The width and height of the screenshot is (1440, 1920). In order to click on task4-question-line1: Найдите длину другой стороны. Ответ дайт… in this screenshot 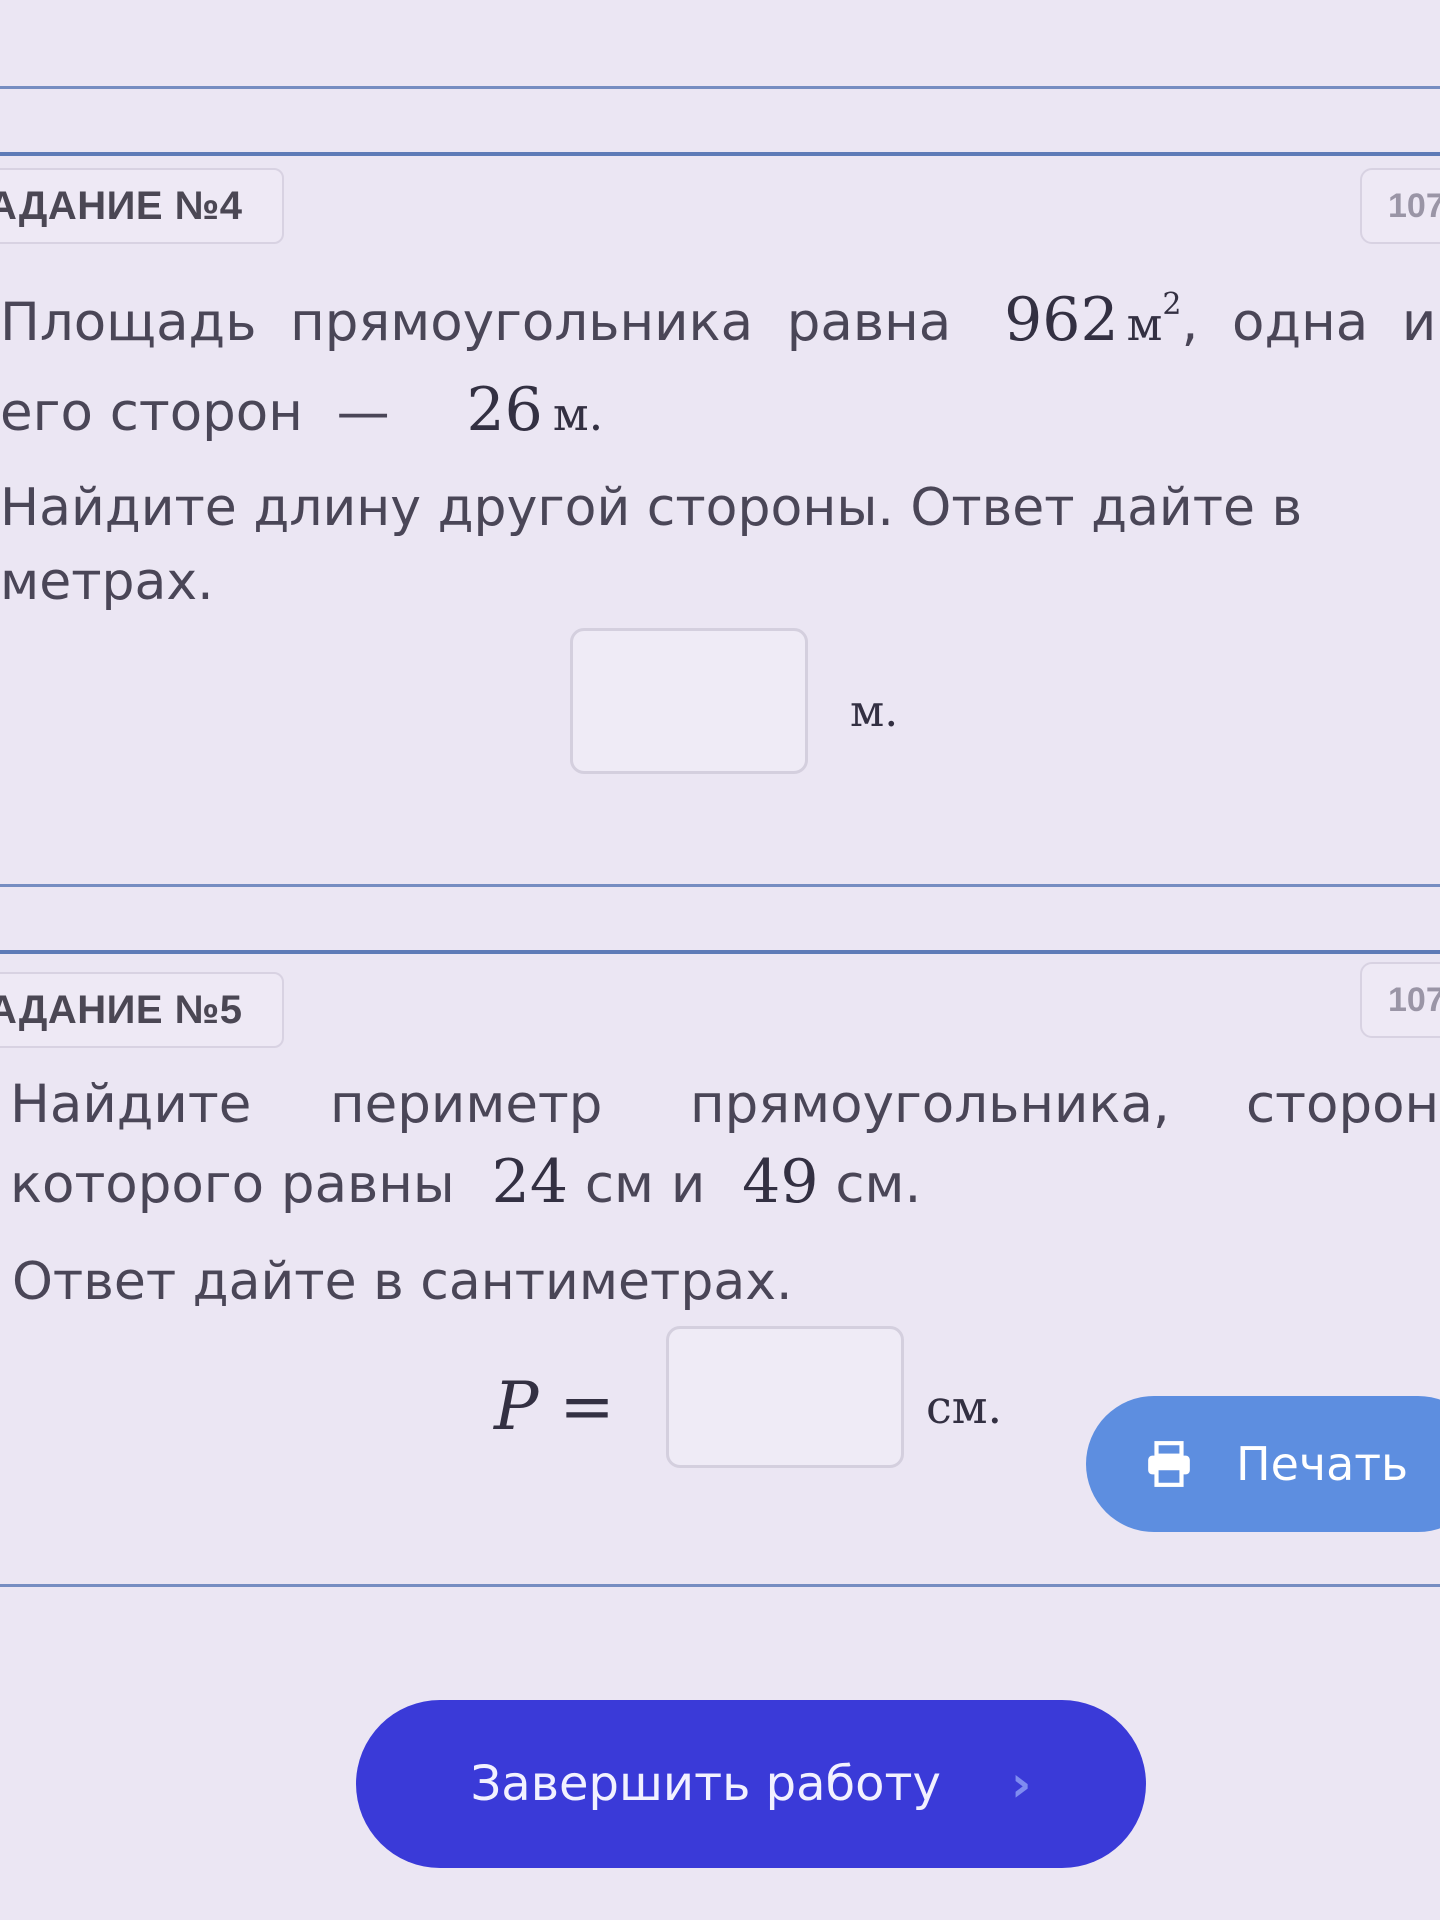, I will do `click(651, 508)`.